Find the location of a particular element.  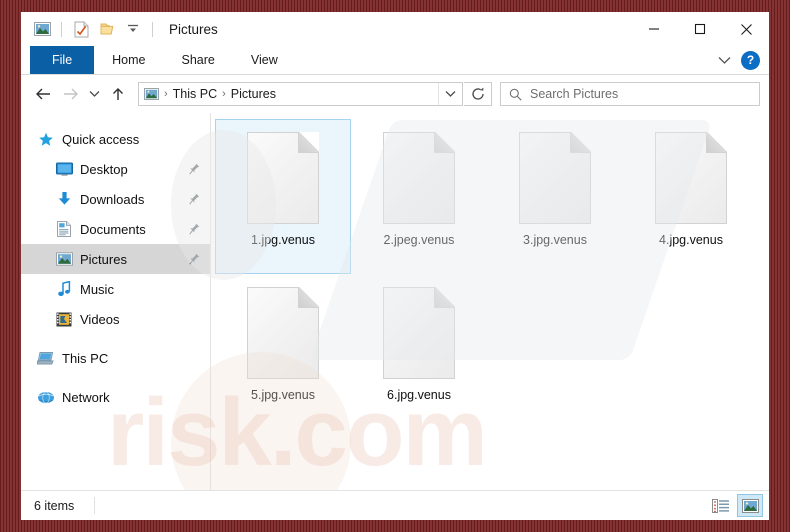

file-item: 1.jpg.venus is located at coordinates (283, 196).